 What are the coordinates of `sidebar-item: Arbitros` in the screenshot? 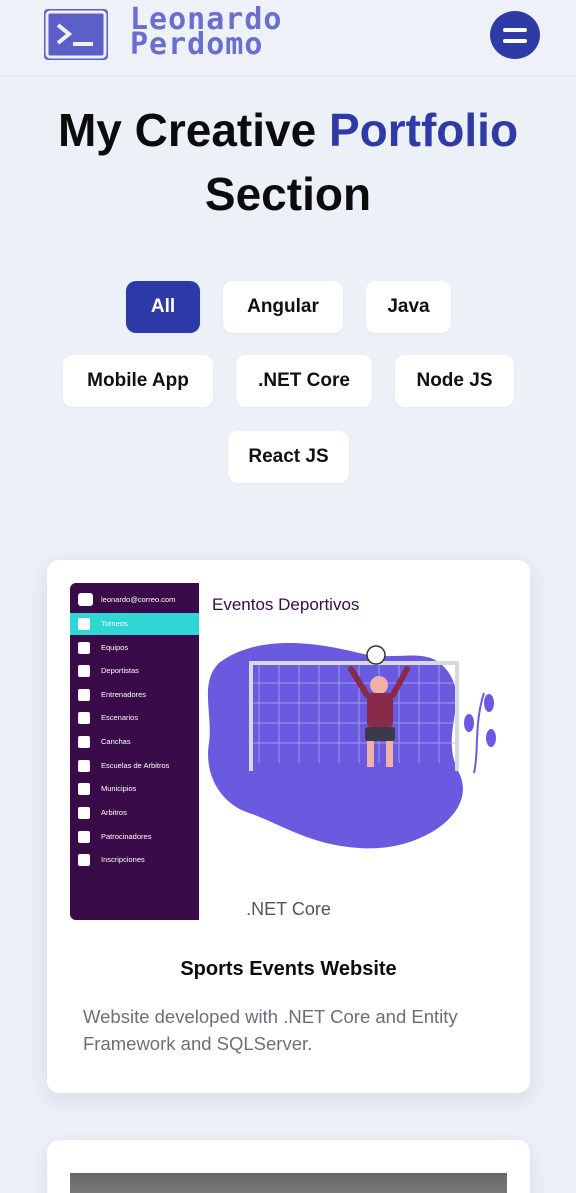 It's located at (134, 813).